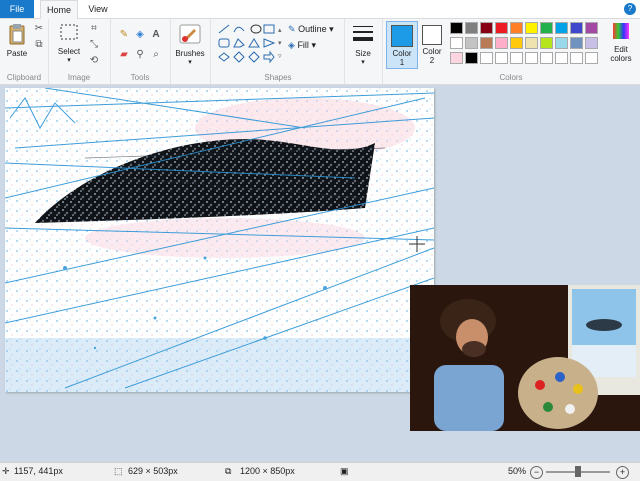 The image size is (640, 481). Describe the element at coordinates (278, 77) in the screenshot. I see `shapes-label: Shapes` at that location.